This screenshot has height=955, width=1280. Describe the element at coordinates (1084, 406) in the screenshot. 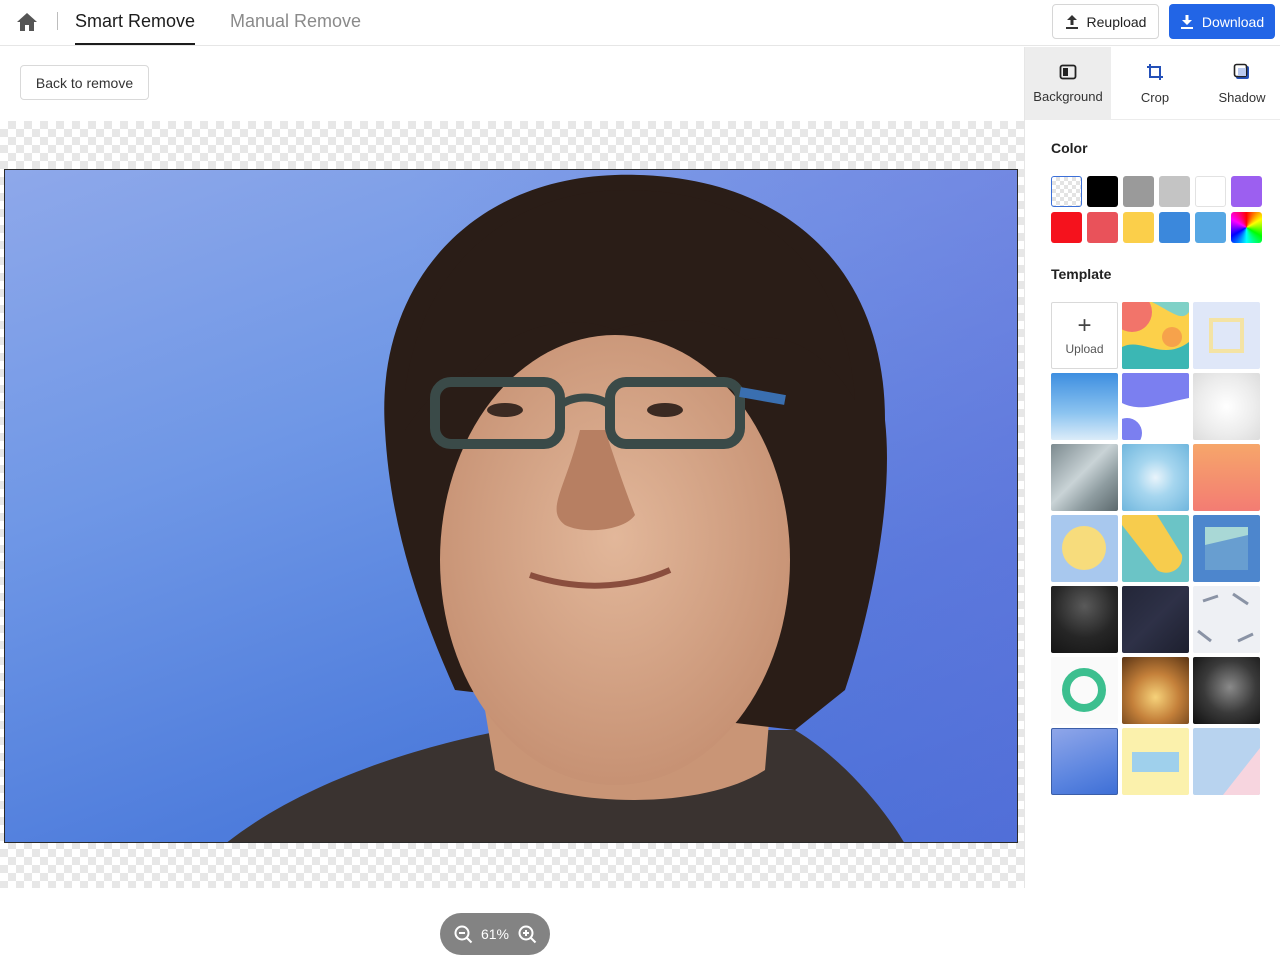

I see `template-sky-gradient` at that location.